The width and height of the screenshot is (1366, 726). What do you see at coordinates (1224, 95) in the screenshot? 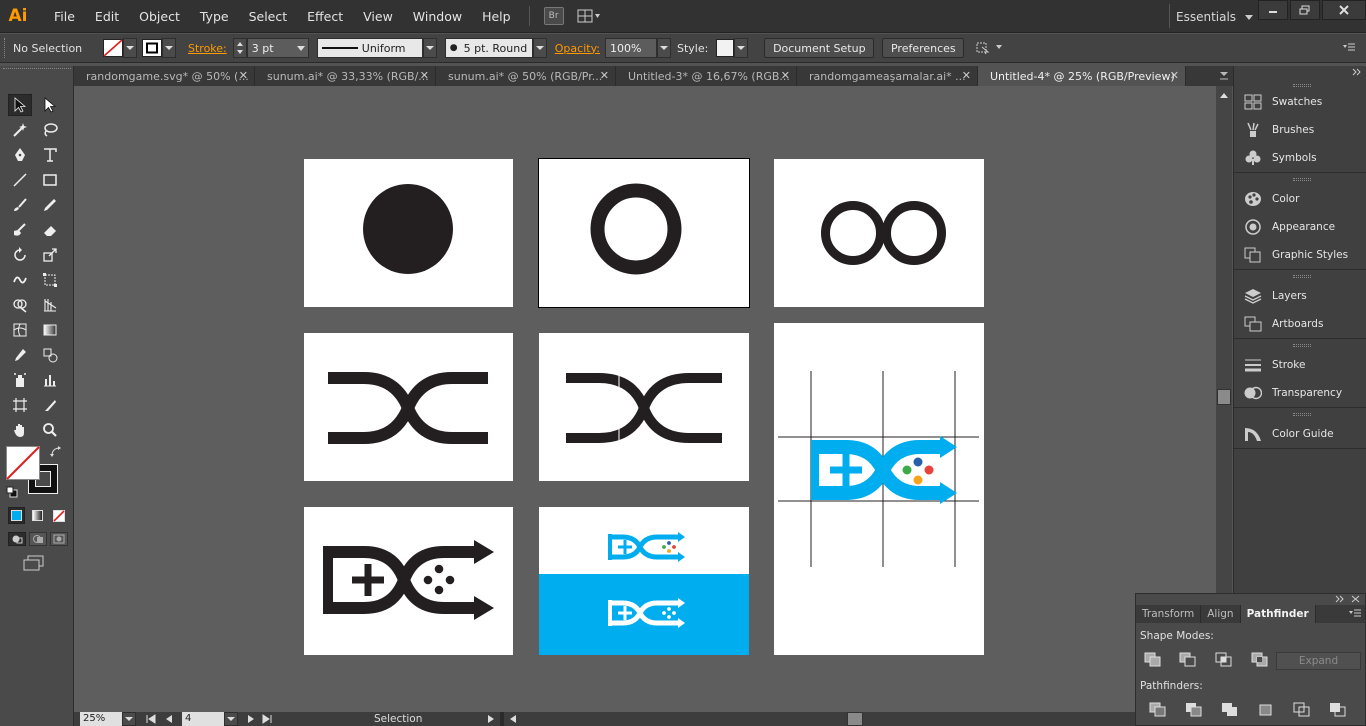
I see `scroll-up-icon` at bounding box center [1224, 95].